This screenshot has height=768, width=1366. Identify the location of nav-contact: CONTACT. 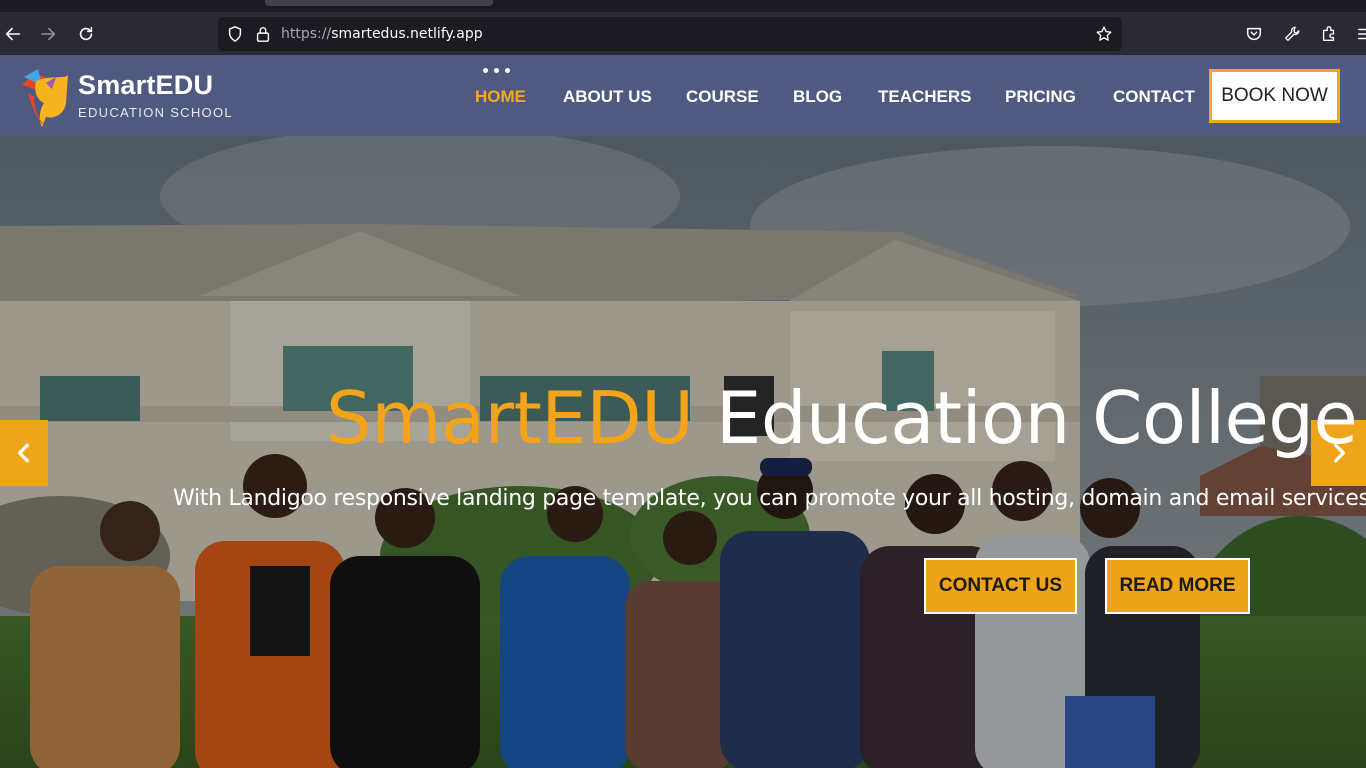
(1154, 97).